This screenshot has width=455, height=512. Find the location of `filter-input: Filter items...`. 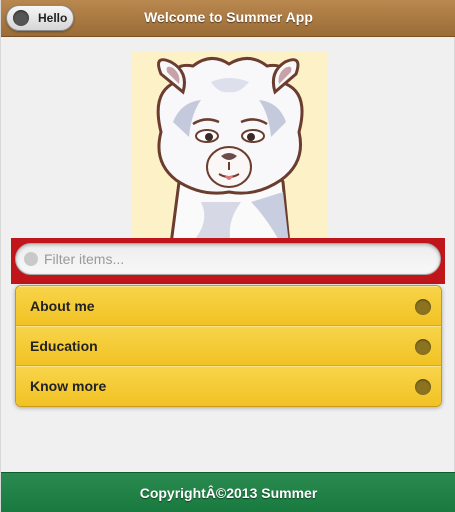

filter-input: Filter items... is located at coordinates (228, 259).